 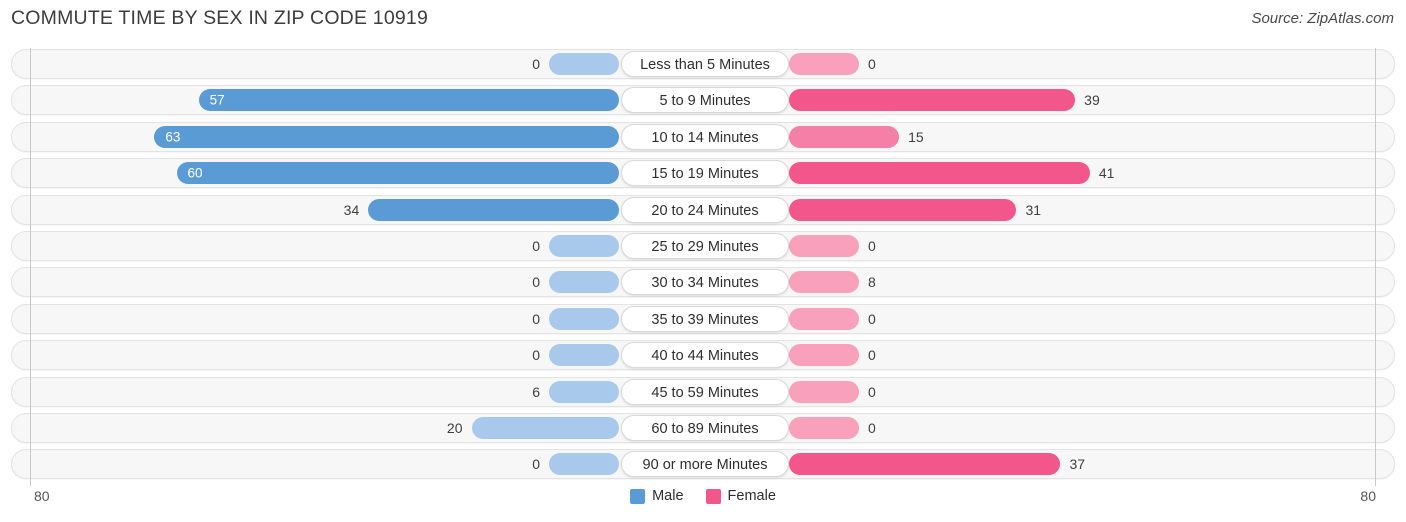 I want to click on table-row: 34 31 20 to 24 Minutes, so click(x=703, y=209).